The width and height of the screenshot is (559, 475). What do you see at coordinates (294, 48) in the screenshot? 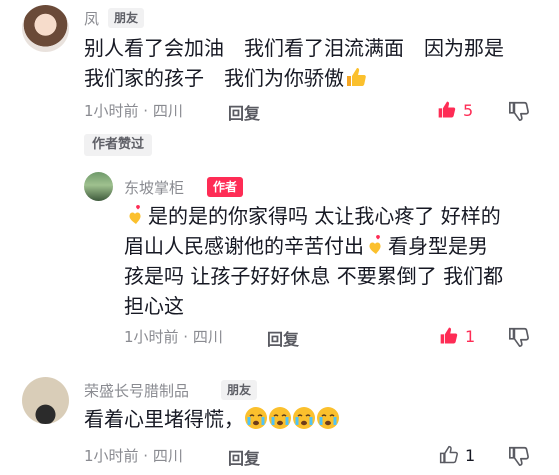
I see `comment-line: 别人看了会加油 我们看了泪流满面 因为那是` at bounding box center [294, 48].